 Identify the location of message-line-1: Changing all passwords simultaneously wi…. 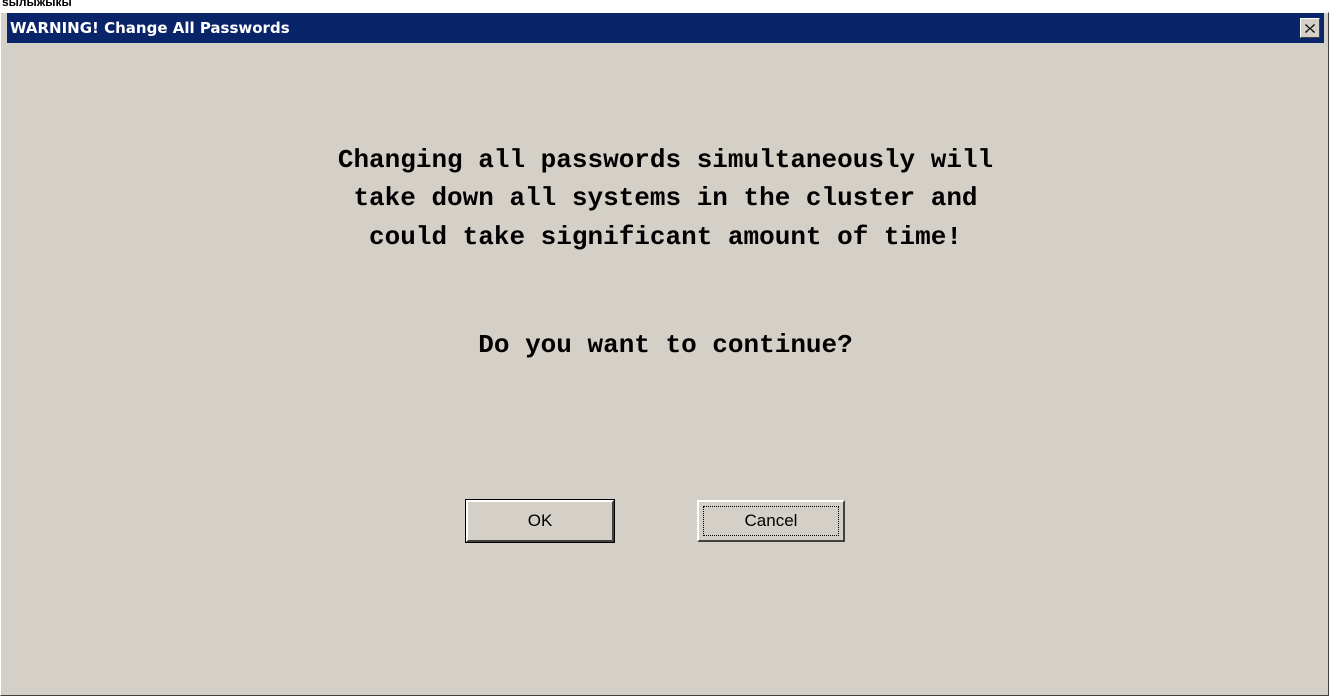
(665, 160).